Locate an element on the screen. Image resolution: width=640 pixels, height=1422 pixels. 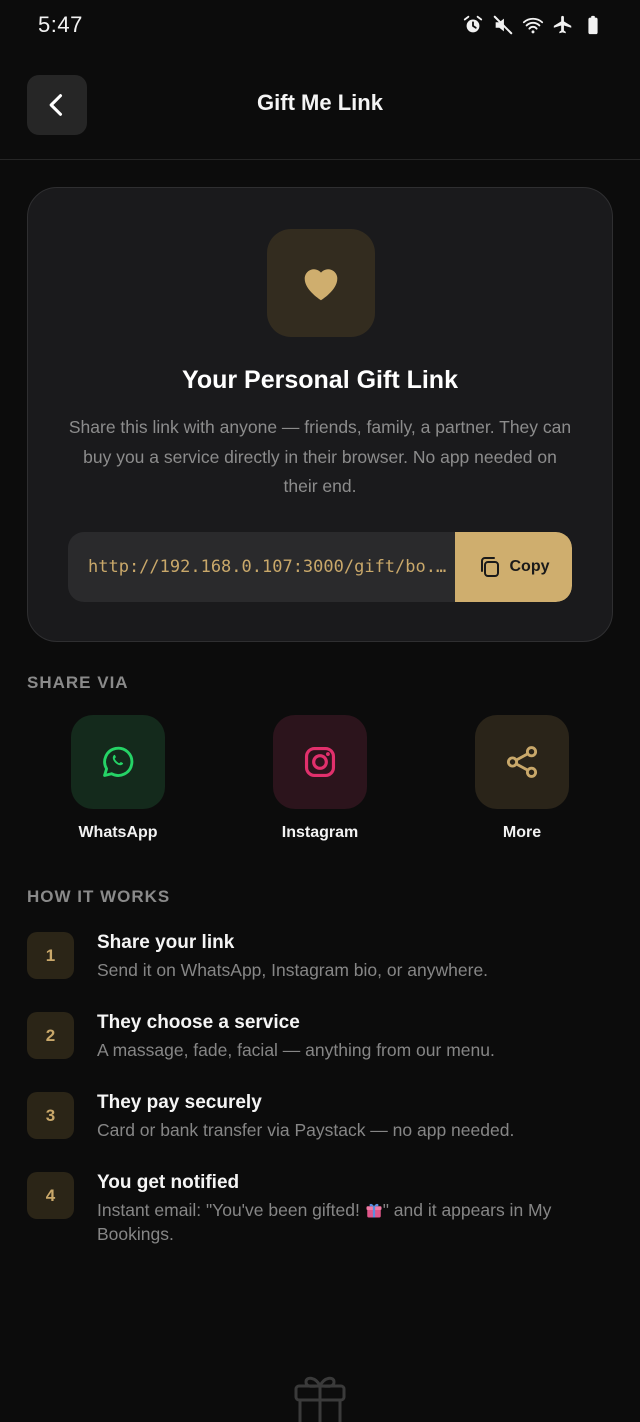
step-title: Share your link is located at coordinates (166, 942).